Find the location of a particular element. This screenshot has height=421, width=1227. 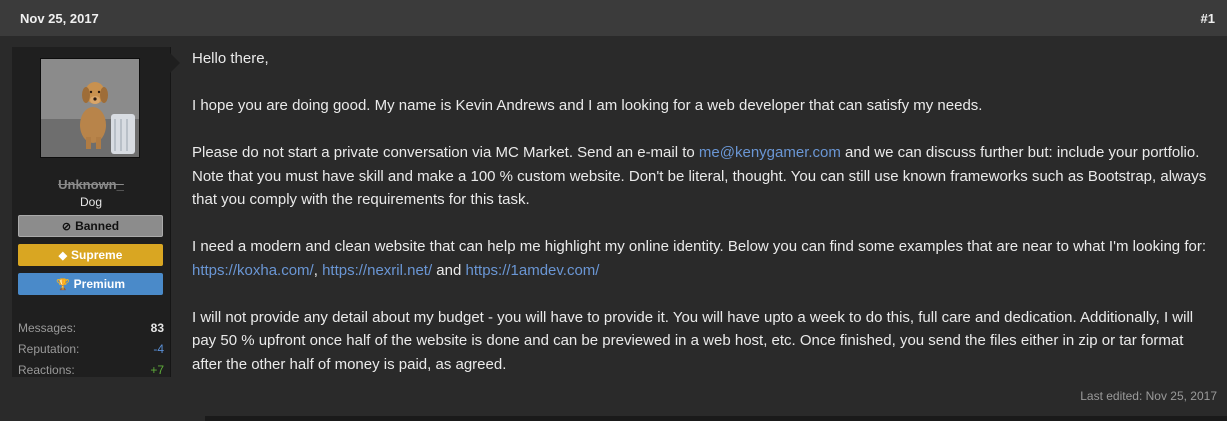

message-text: and is located at coordinates (449, 270).